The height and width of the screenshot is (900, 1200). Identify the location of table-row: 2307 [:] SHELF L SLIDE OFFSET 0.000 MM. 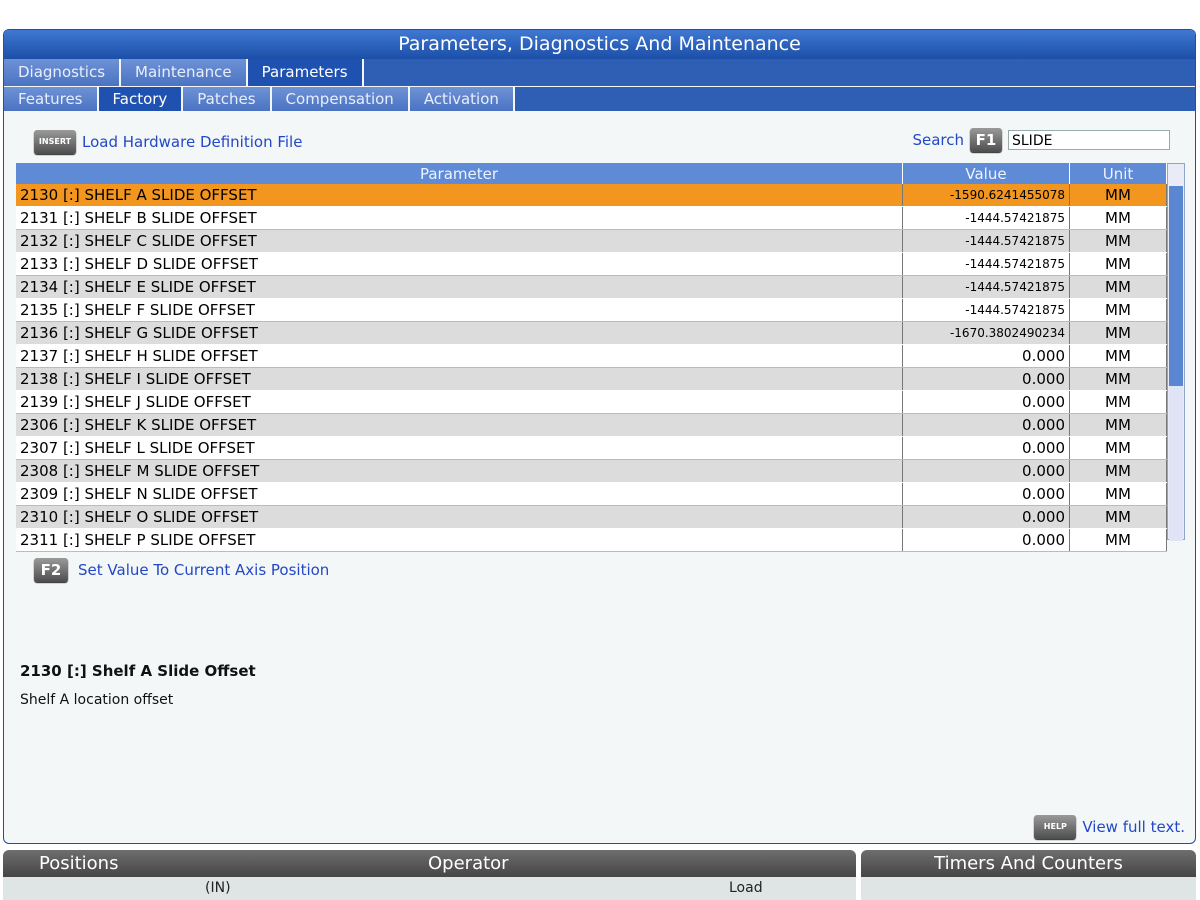
(591, 448).